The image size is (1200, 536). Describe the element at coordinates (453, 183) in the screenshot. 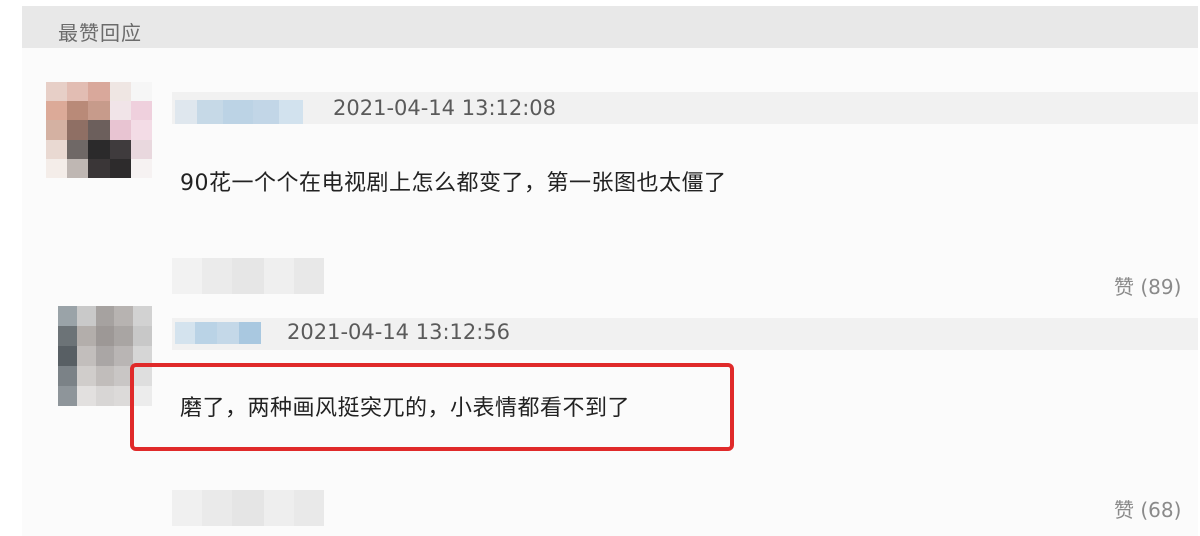

I see `comment-text: 90花一个个在电视剧上怎么都变了，第一张图也太僵了` at that location.